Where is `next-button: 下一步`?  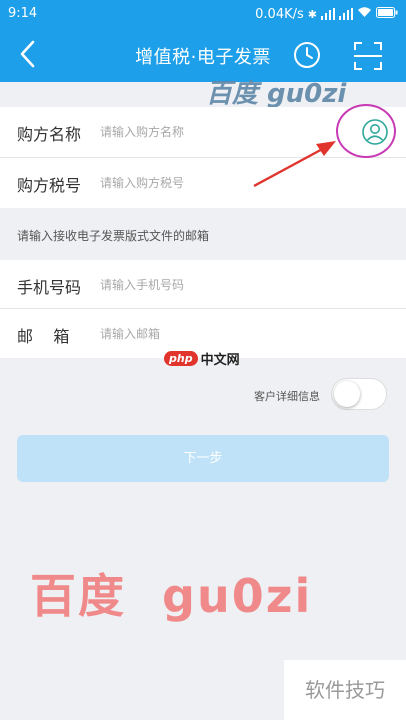 next-button: 下一步 is located at coordinates (203, 458).